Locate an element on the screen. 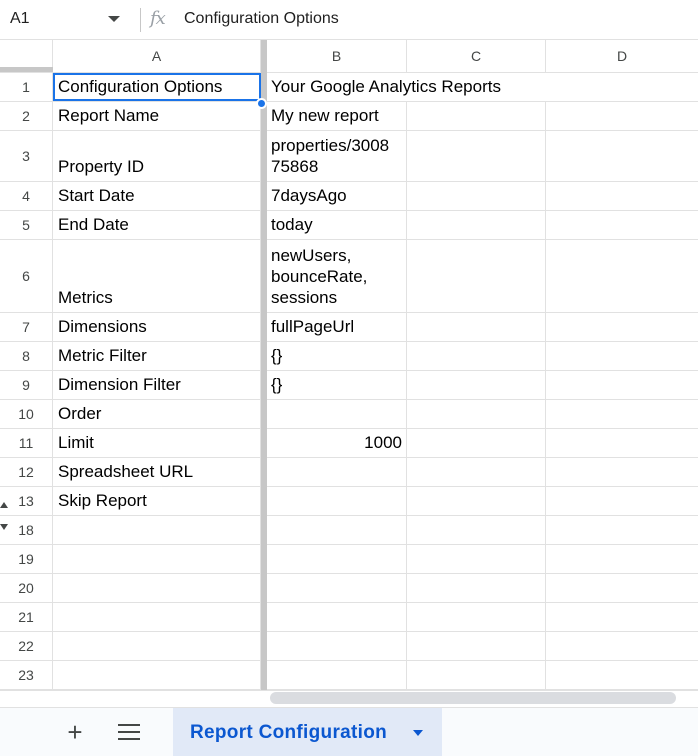  cell-b: newUsers, bounceRate, sessions is located at coordinates (337, 276).